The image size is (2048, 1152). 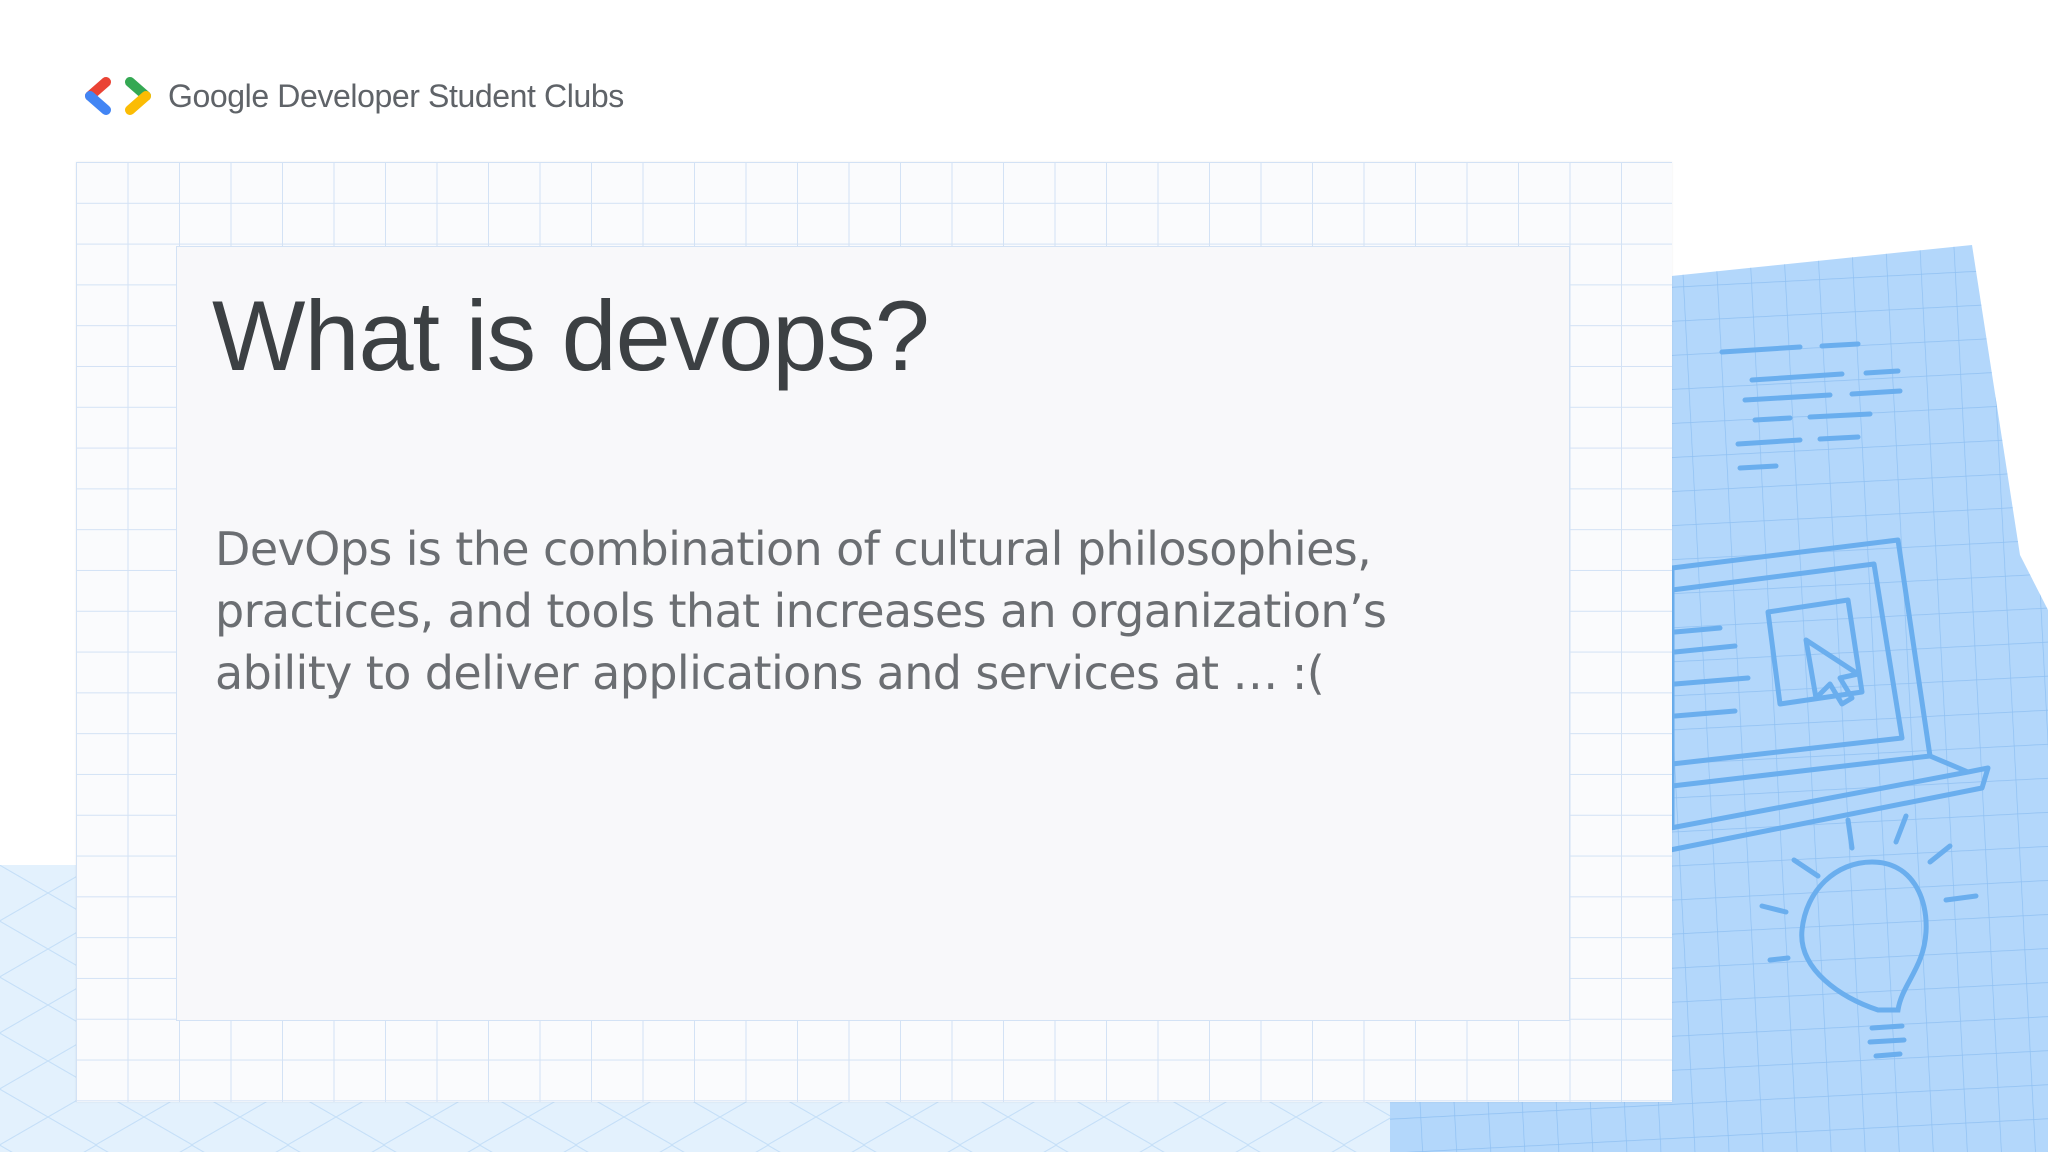 I want to click on gdsc-brackets-logo-icon, so click(x=118, y=96).